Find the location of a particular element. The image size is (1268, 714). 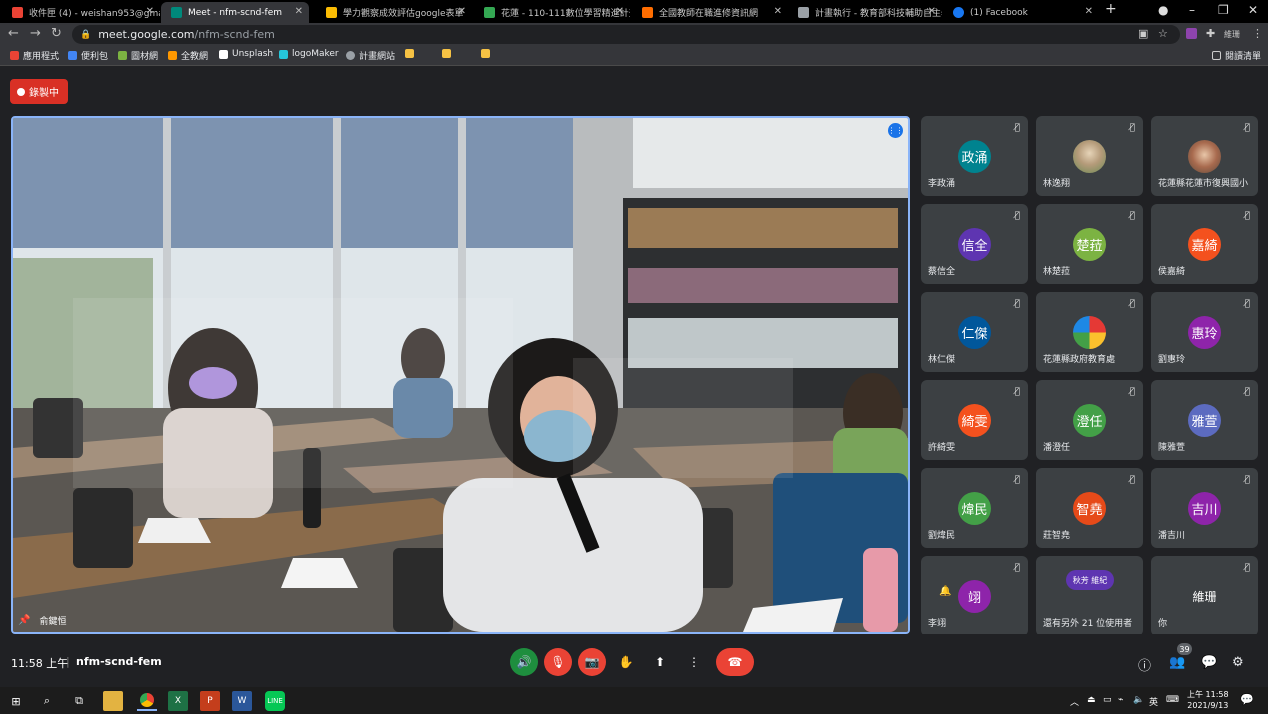

extension-icon is located at coordinates (1191, 33).